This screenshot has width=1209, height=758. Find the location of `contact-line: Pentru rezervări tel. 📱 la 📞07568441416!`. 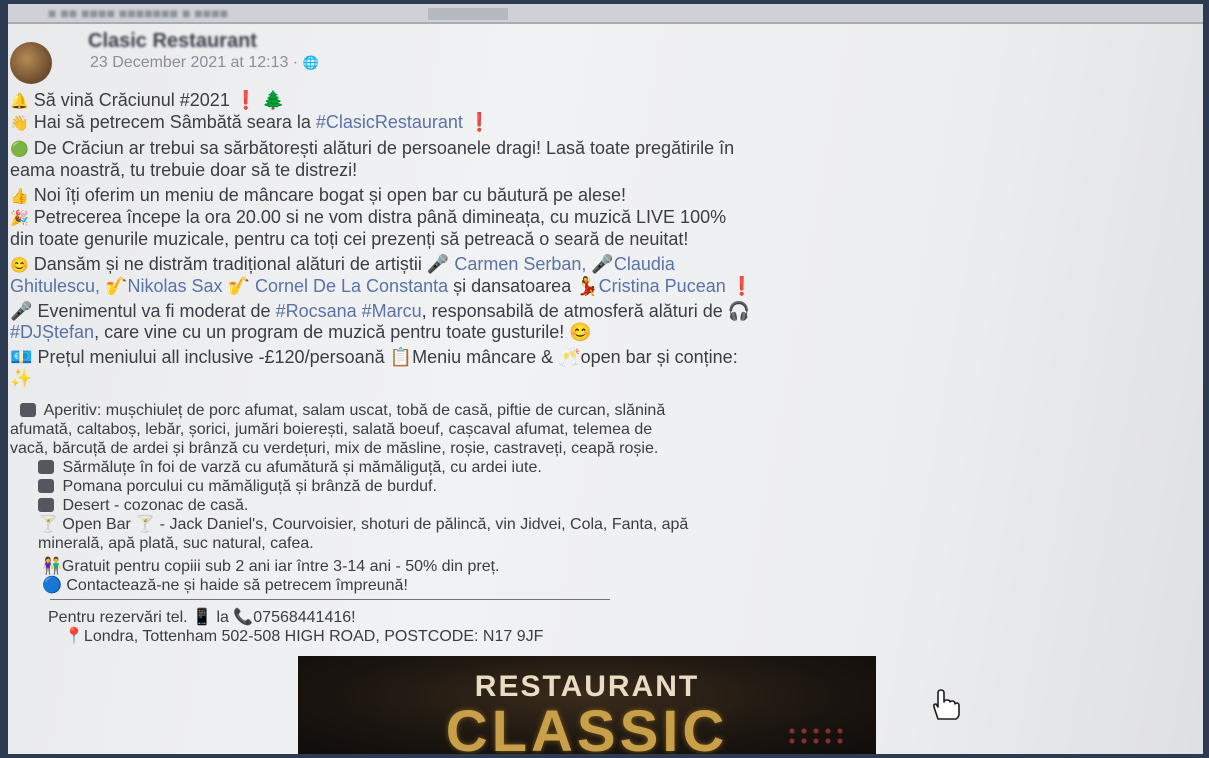

contact-line: Pentru rezervări tel. 📱 la 📞07568441416! is located at coordinates (202, 617).